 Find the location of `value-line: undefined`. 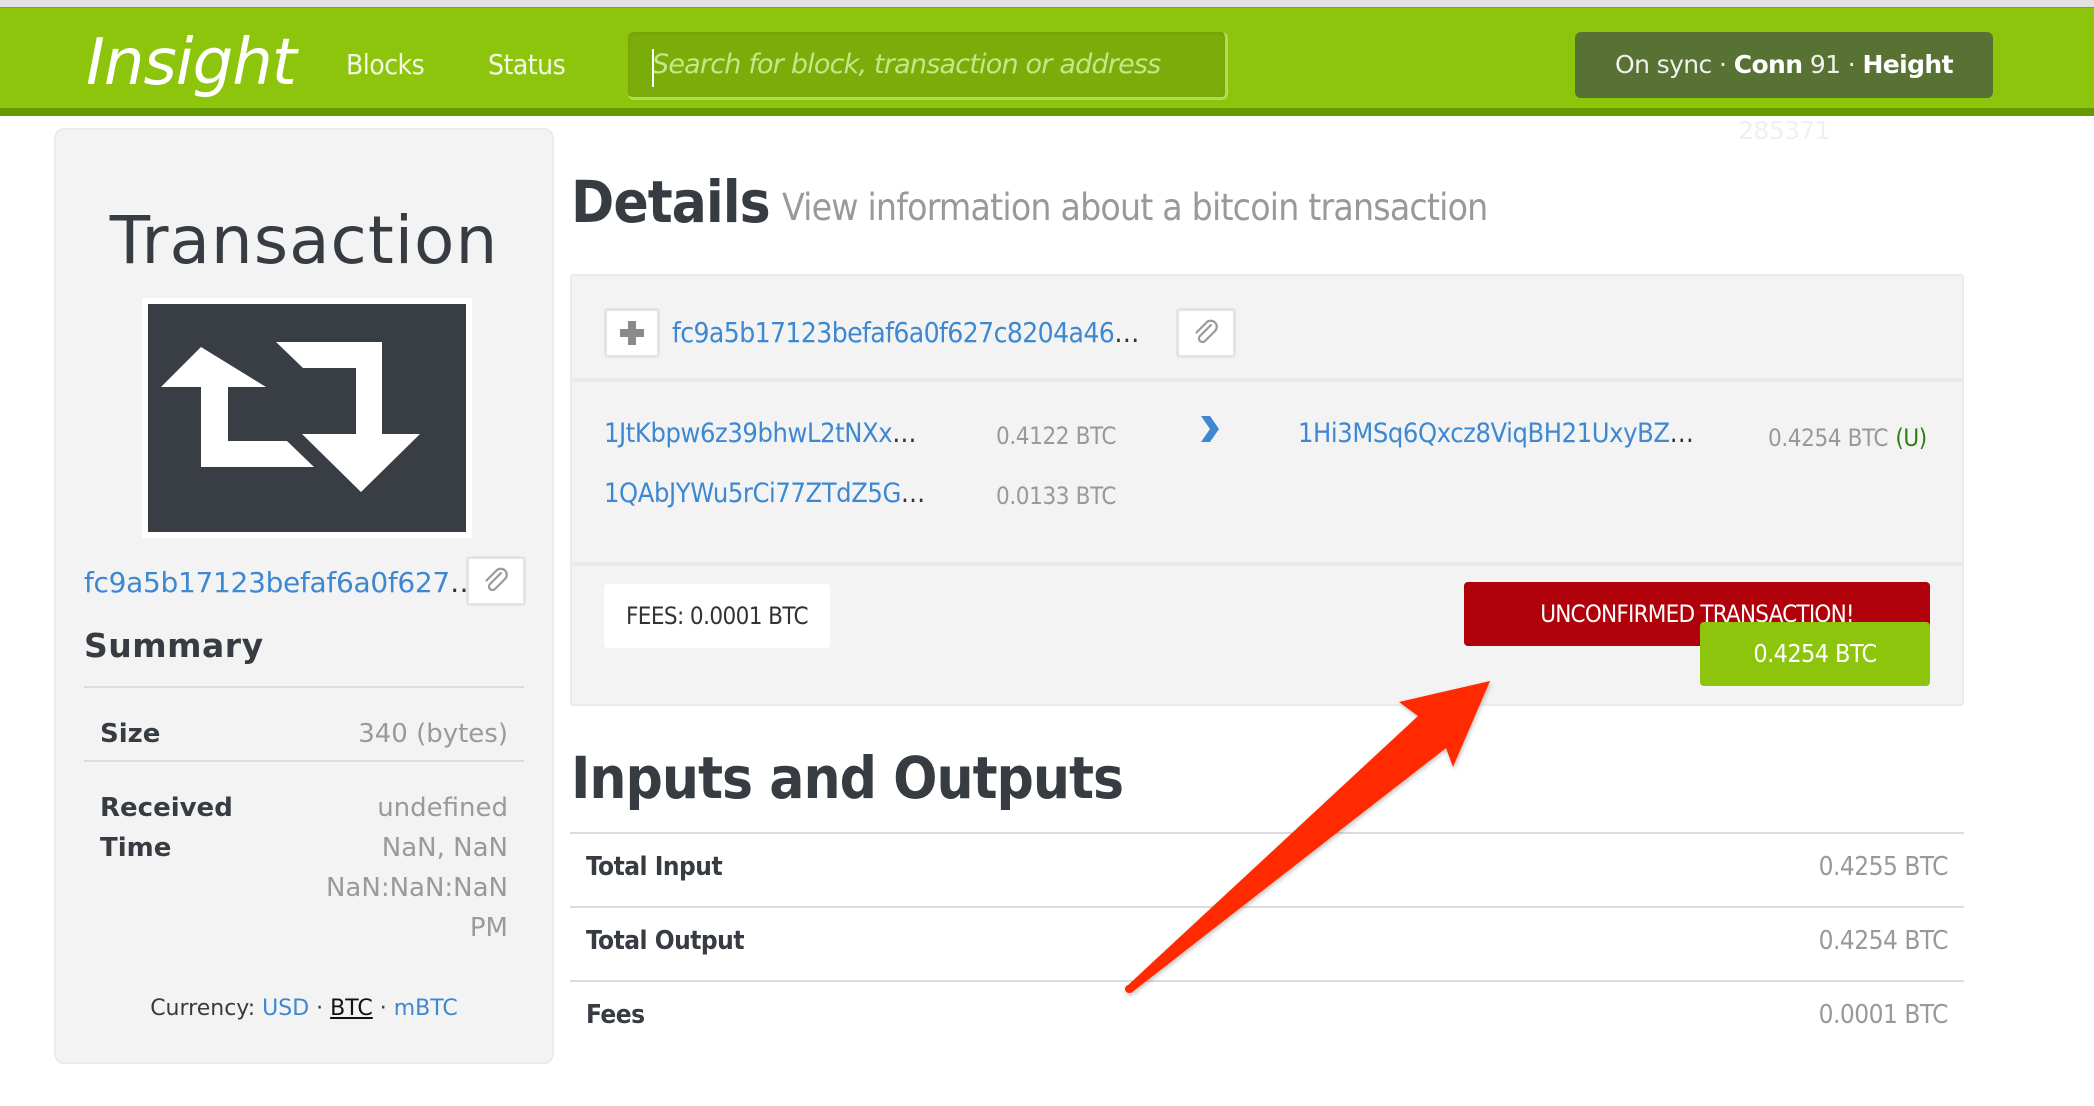

value-line: undefined is located at coordinates (442, 808).